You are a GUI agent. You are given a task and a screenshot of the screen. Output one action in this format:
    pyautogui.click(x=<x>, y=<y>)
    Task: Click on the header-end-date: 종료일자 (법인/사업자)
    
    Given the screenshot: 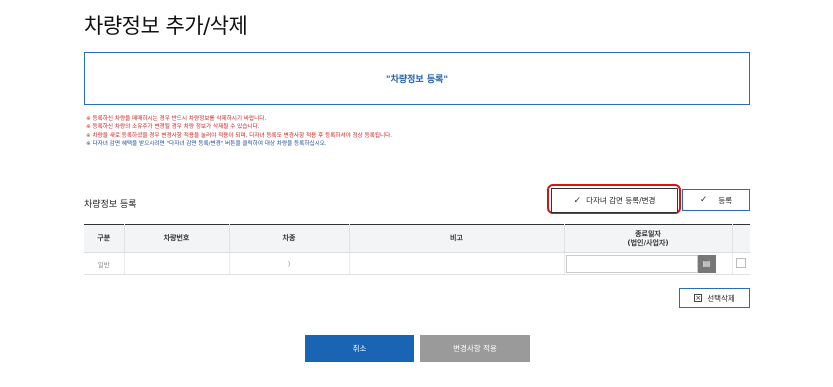 What is the action you would take?
    pyautogui.click(x=648, y=238)
    